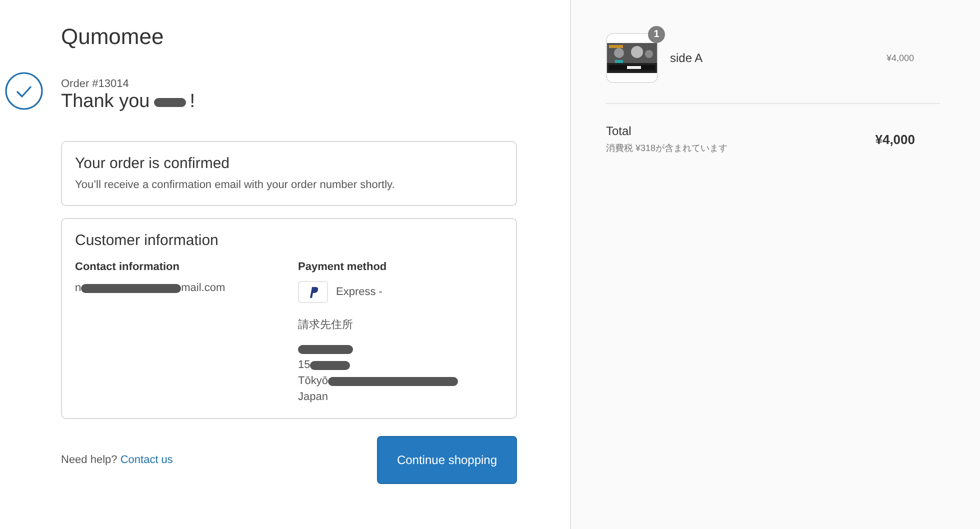  I want to click on total-label: Total, so click(619, 131).